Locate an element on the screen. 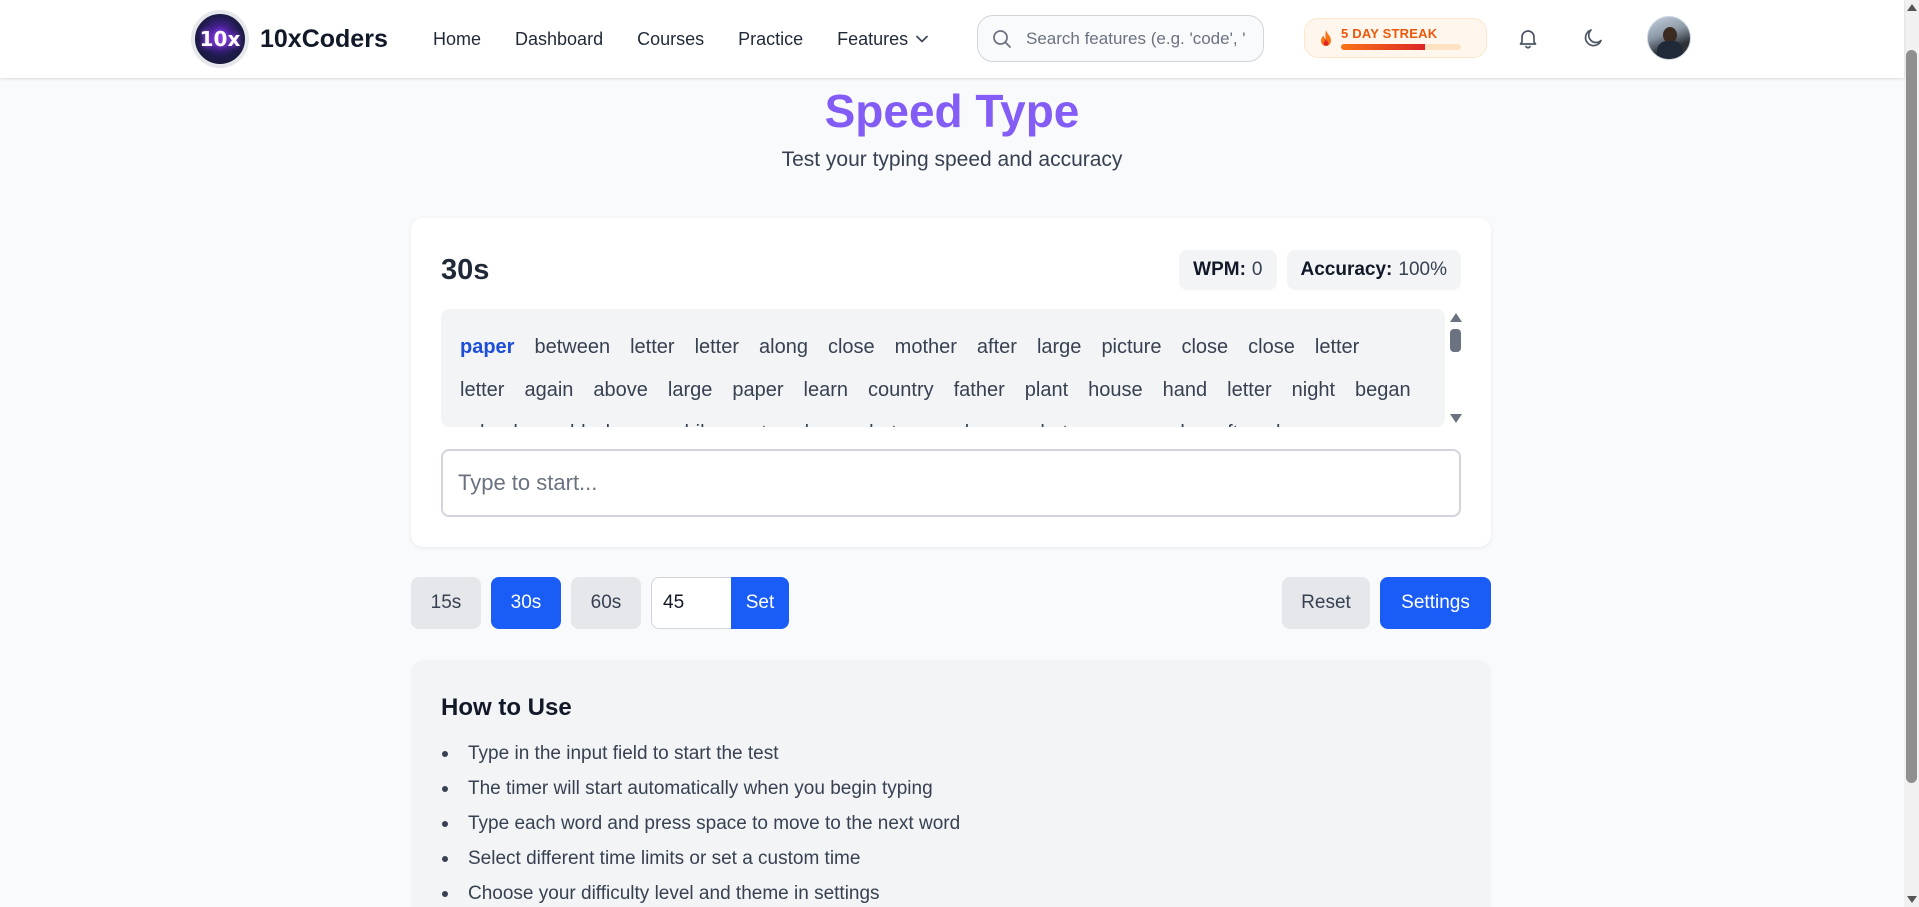  notifications-button is located at coordinates (1528, 38).